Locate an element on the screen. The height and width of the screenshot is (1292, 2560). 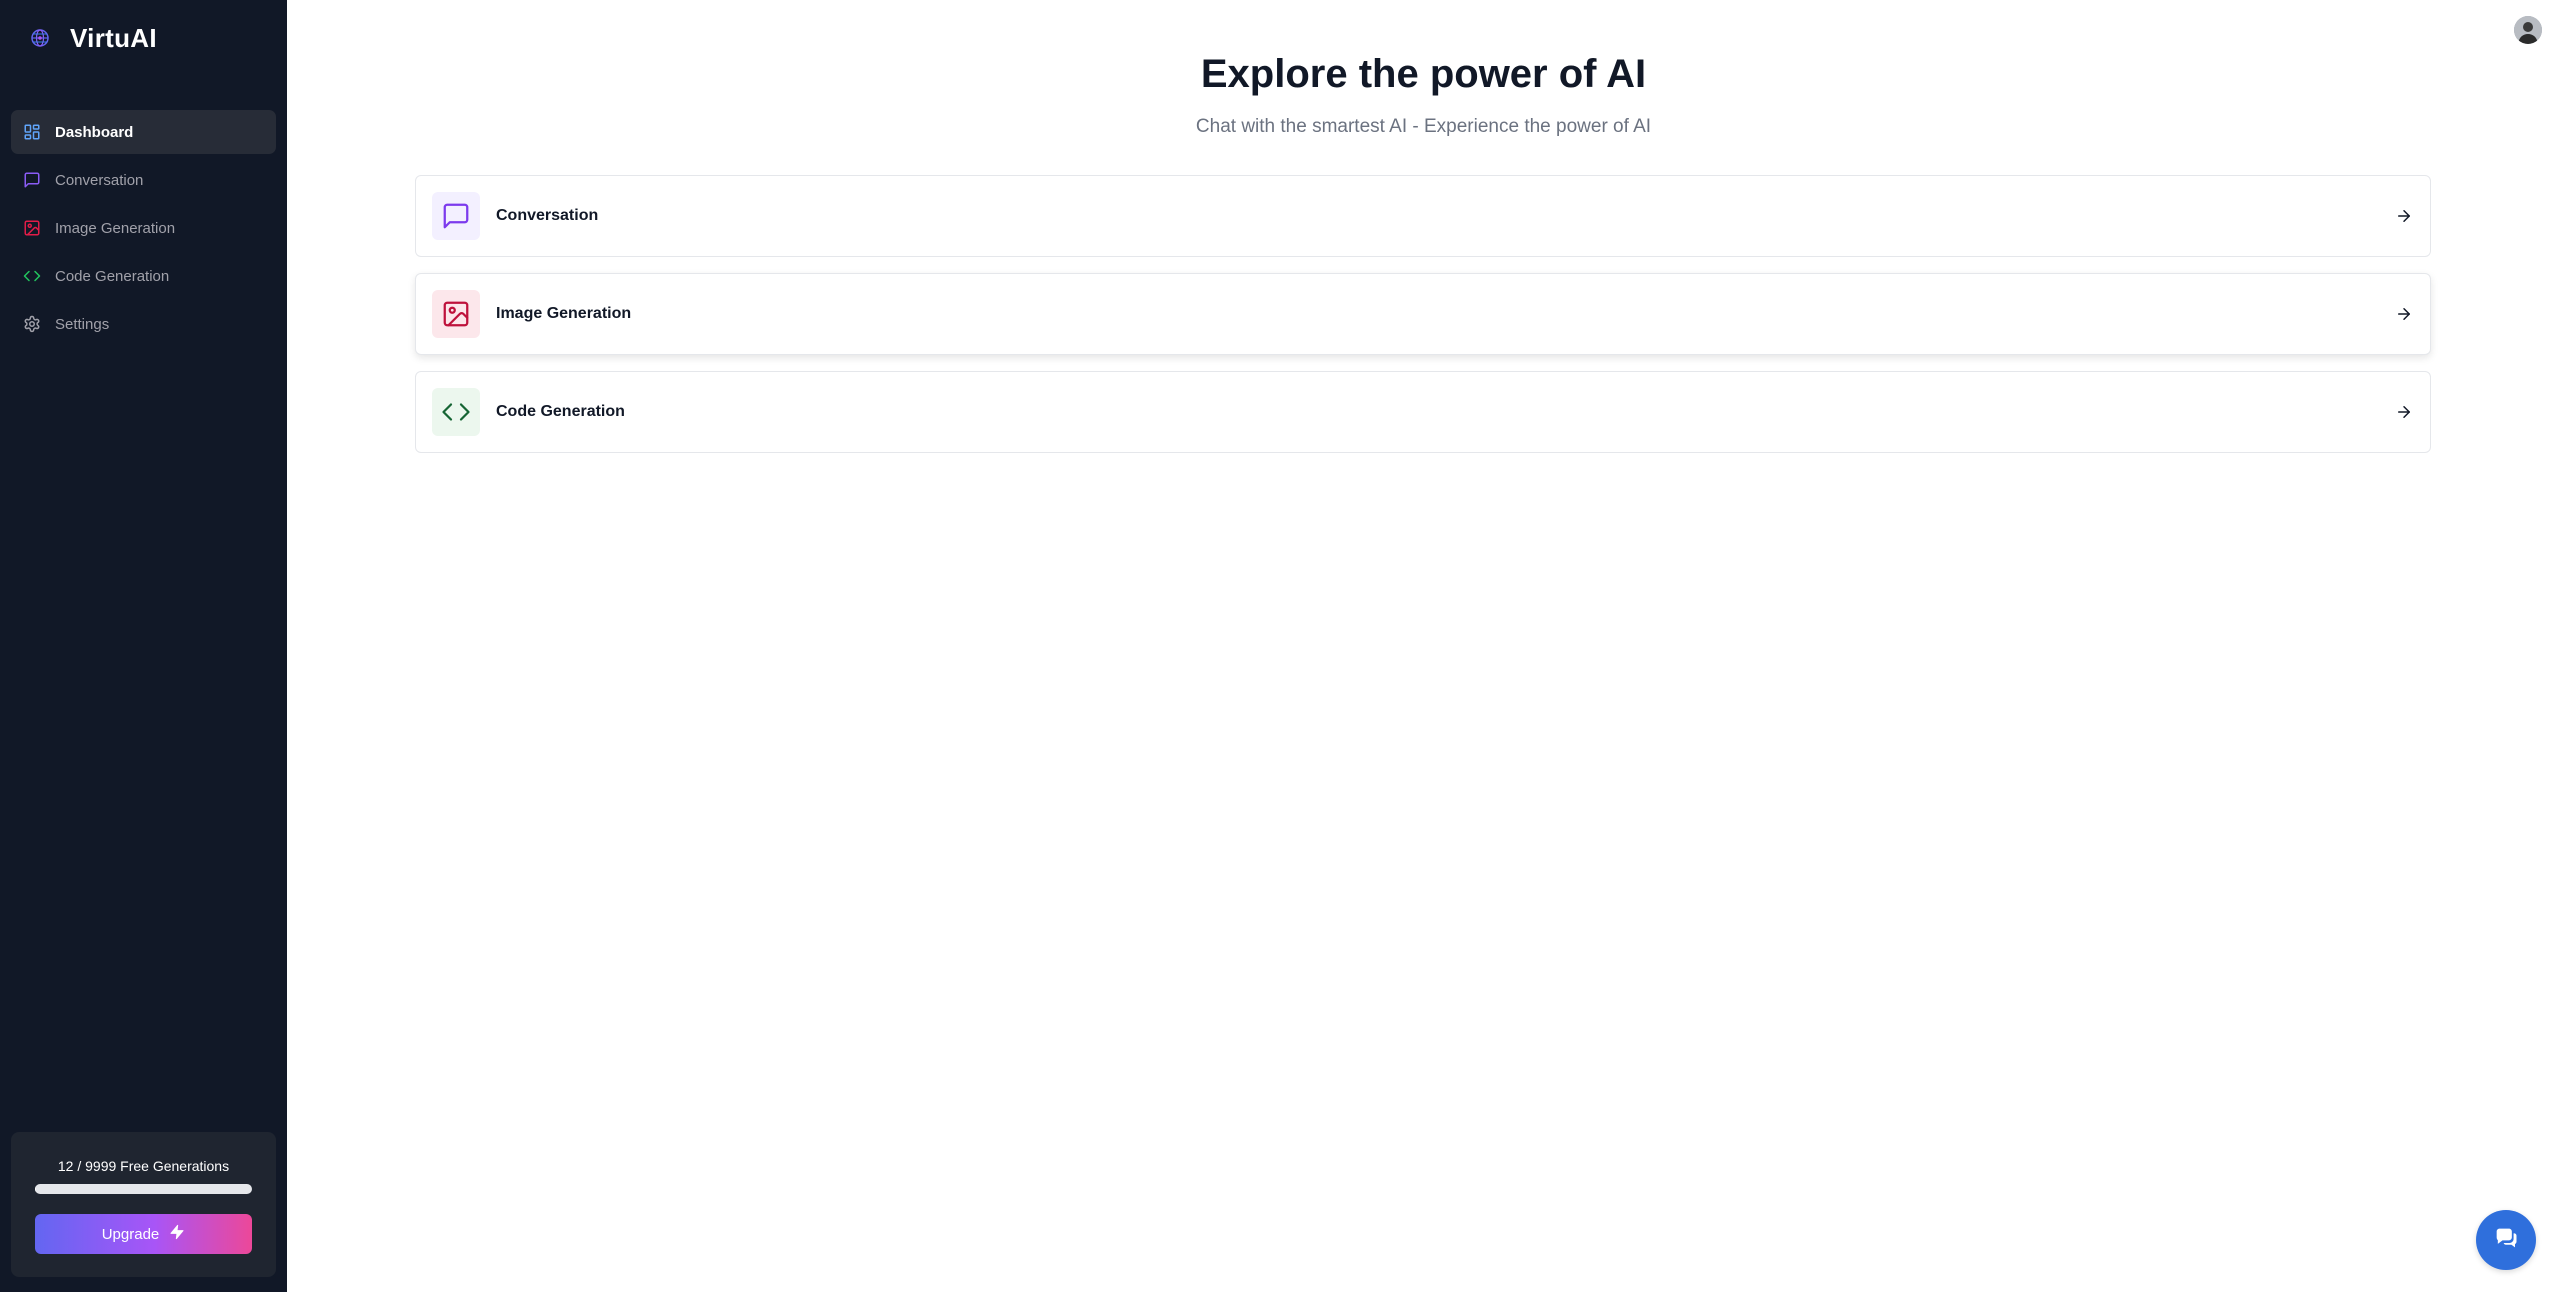
sidebar-item-image-generation: Image Generation is located at coordinates (143, 228).